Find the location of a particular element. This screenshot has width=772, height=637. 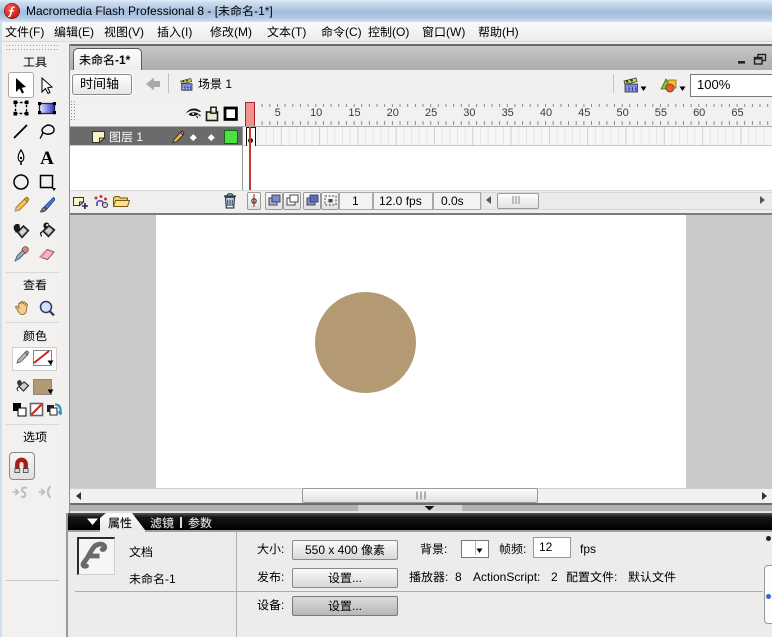

svg-text: A is located at coordinates (47, 158).